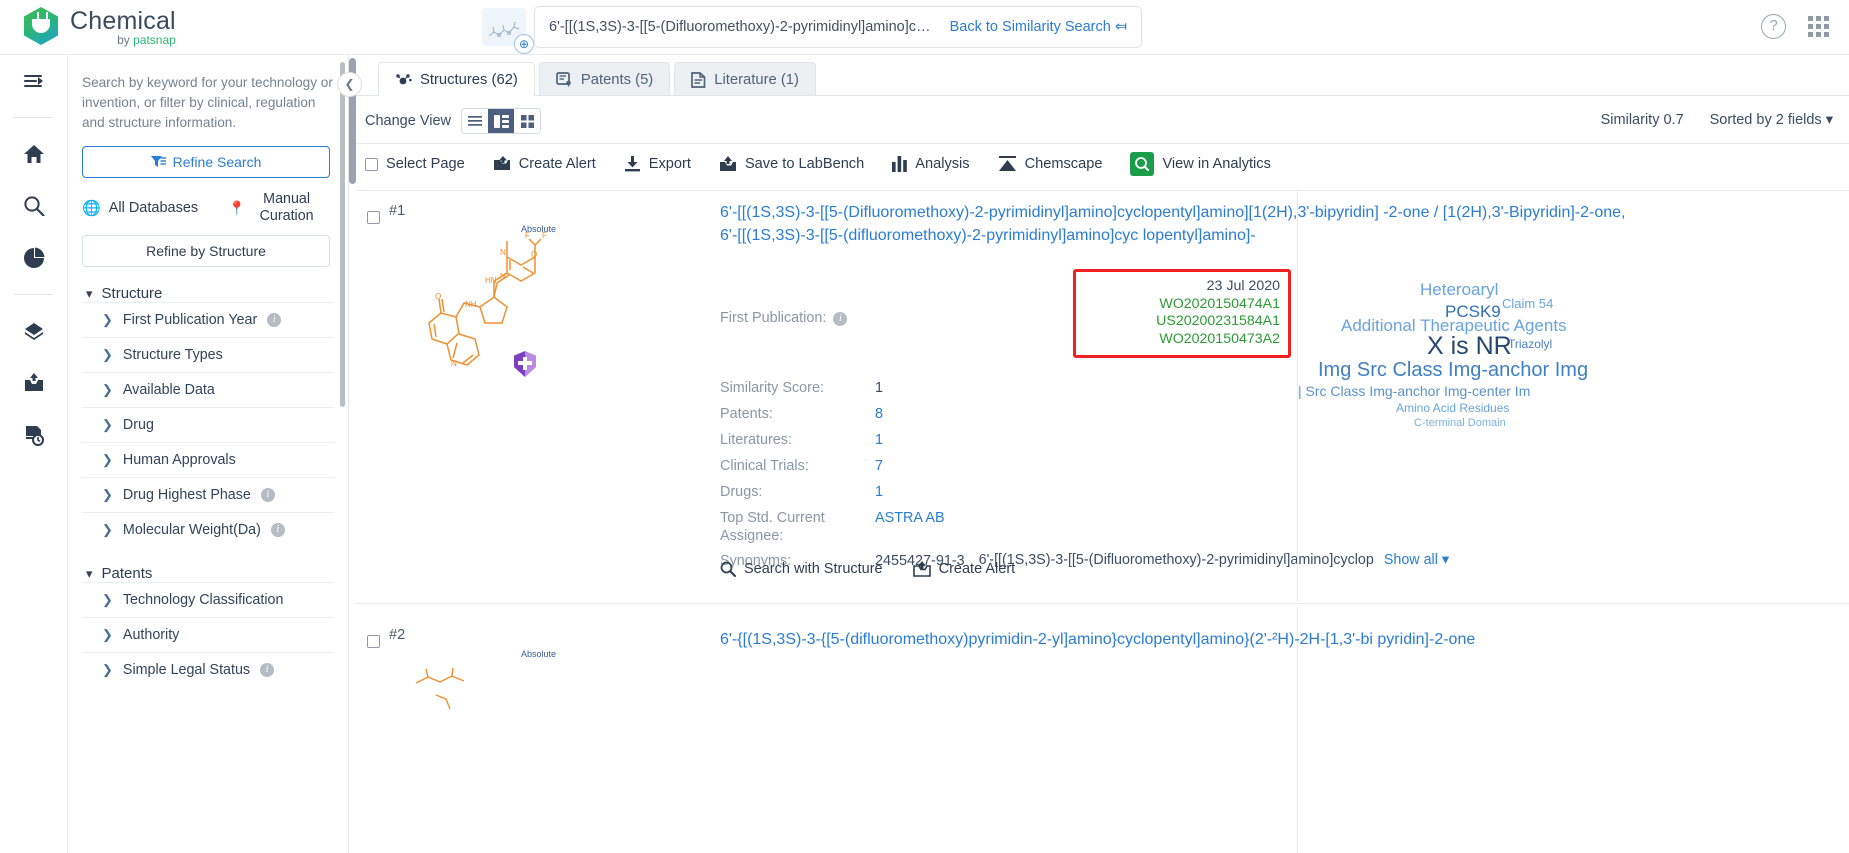 The width and height of the screenshot is (1849, 853). Describe the element at coordinates (1453, 370) in the screenshot. I see `cloud-word: Img Src Class Img-anchor Img` at that location.